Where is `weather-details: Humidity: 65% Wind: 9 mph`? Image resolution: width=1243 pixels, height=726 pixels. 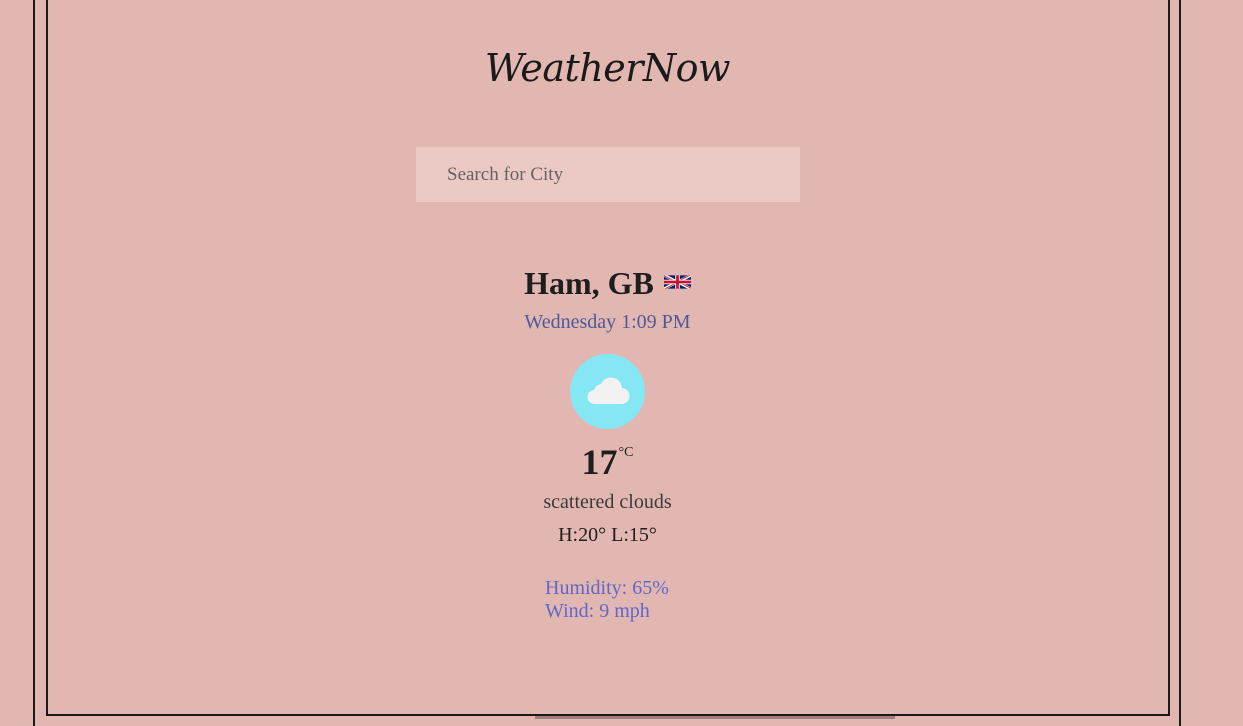
weather-details: Humidity: 65% Wind: 9 mph is located at coordinates (607, 600).